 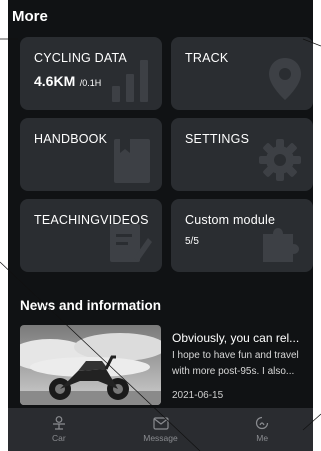 What do you see at coordinates (242, 154) in the screenshot?
I see `settings-card: SETTINGS` at bounding box center [242, 154].